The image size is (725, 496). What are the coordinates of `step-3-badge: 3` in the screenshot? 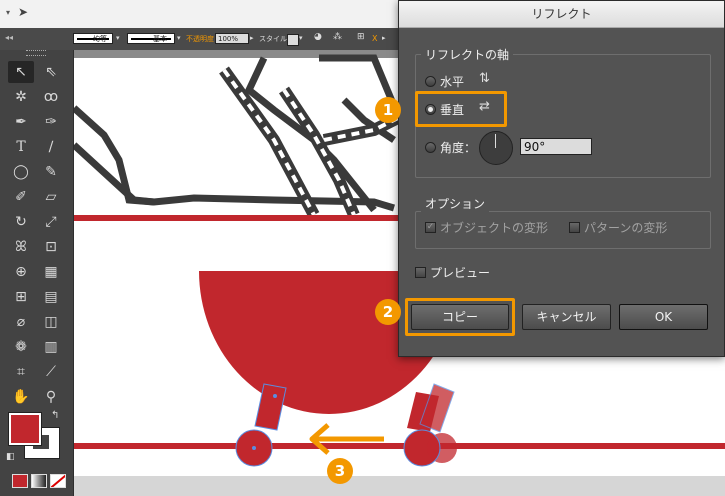 It's located at (340, 471).